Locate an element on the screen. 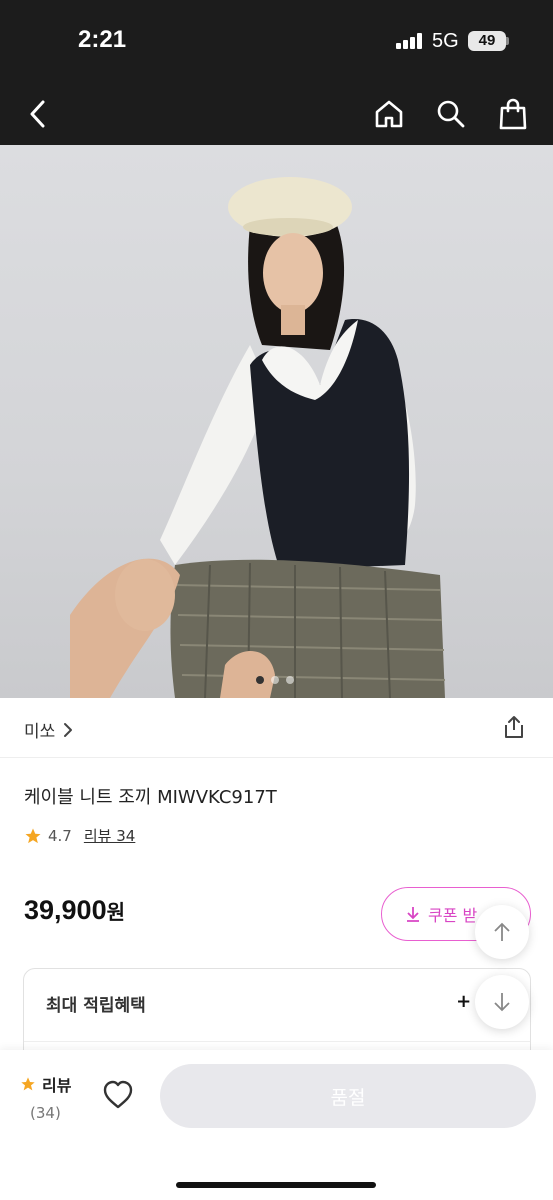 This screenshot has width=553, height=1200. rating-row: 4.7 리뷰 34 is located at coordinates (79, 835).